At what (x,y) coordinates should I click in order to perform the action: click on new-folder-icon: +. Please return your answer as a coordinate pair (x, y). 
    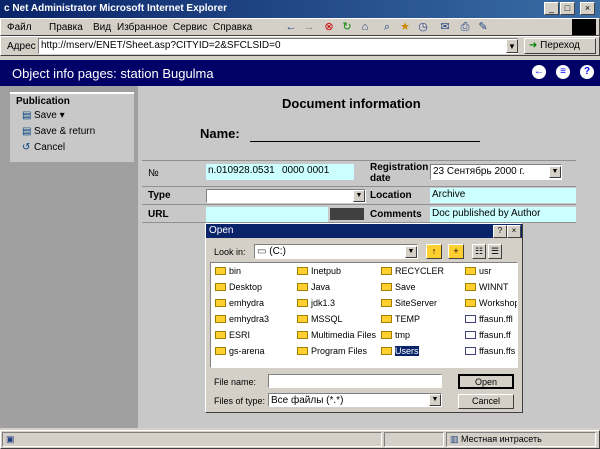
    Looking at the image, I should click on (456, 251).